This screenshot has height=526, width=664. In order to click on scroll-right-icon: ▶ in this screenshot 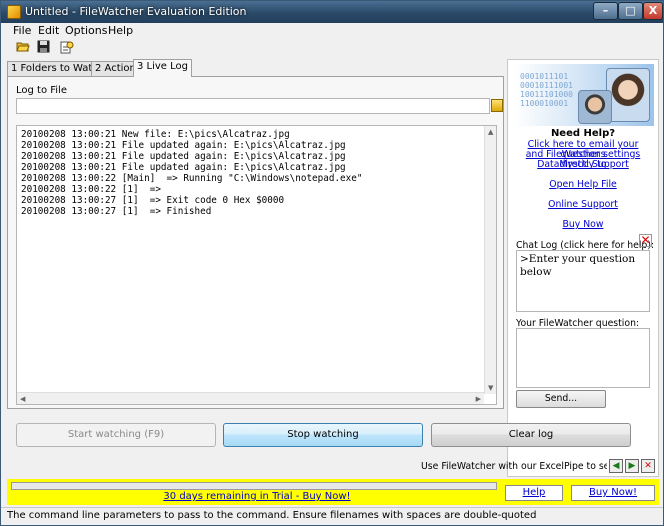, I will do `click(478, 399)`.